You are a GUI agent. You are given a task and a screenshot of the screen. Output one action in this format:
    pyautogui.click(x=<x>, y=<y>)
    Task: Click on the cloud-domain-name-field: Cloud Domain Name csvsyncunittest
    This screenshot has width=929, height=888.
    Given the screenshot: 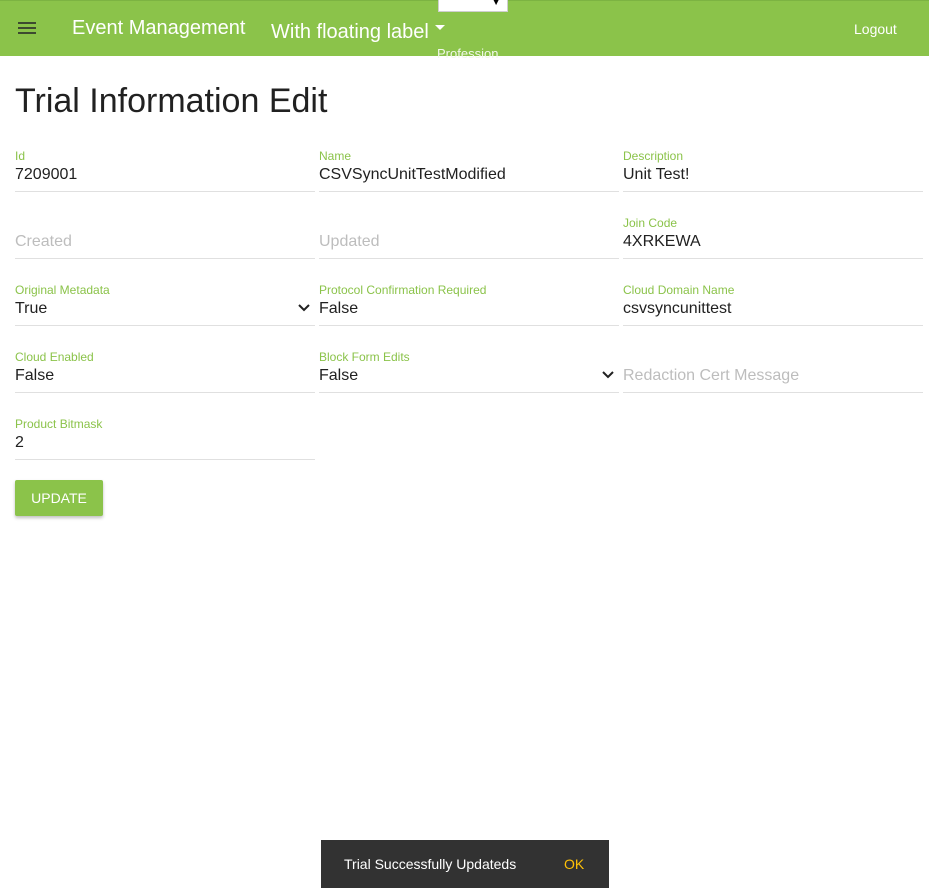 What is the action you would take?
    pyautogui.click(x=773, y=304)
    